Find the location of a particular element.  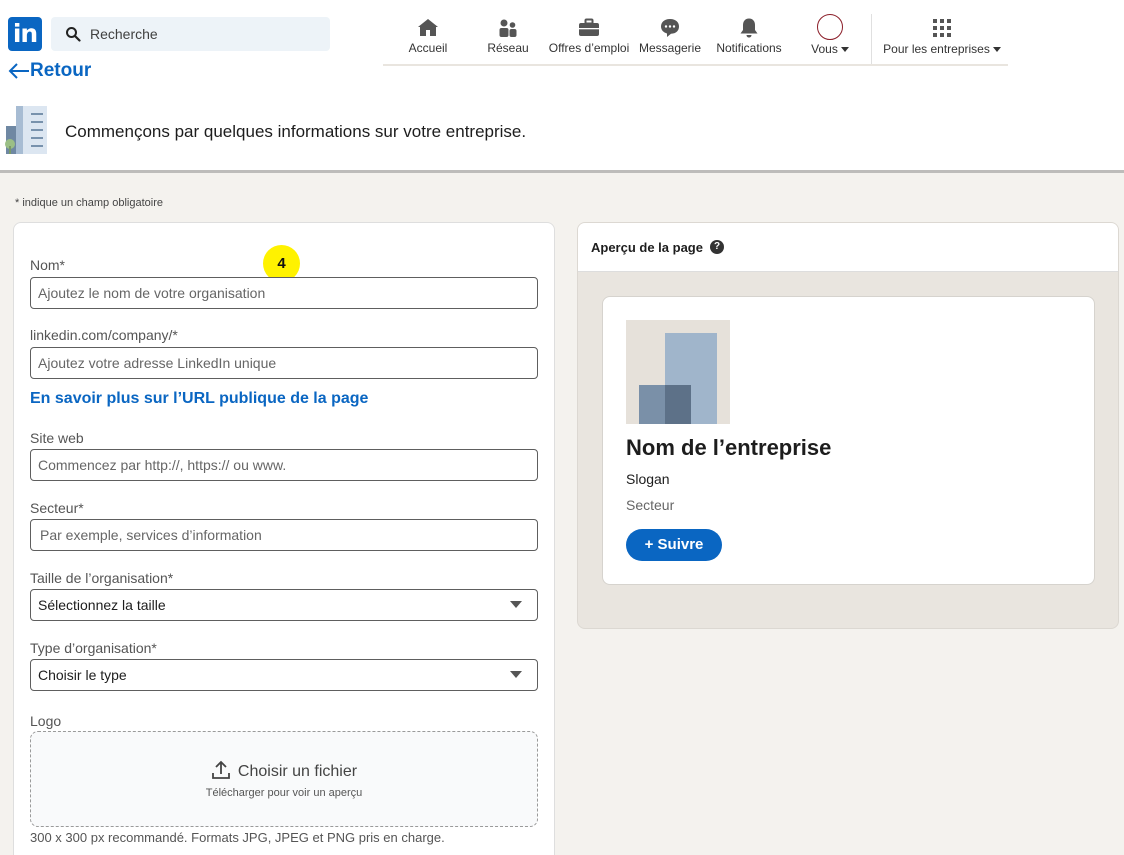

required-note: * indique un champ obligatoire is located at coordinates (89, 203).